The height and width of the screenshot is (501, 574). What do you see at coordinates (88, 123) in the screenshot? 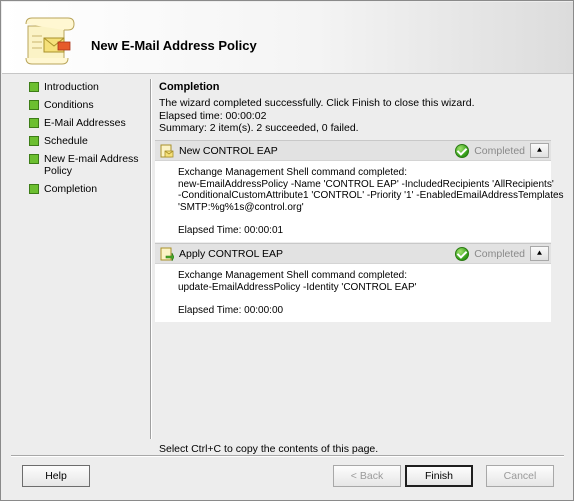
I see `nav-item-email-addresses: E-Mail Addresses` at bounding box center [88, 123].